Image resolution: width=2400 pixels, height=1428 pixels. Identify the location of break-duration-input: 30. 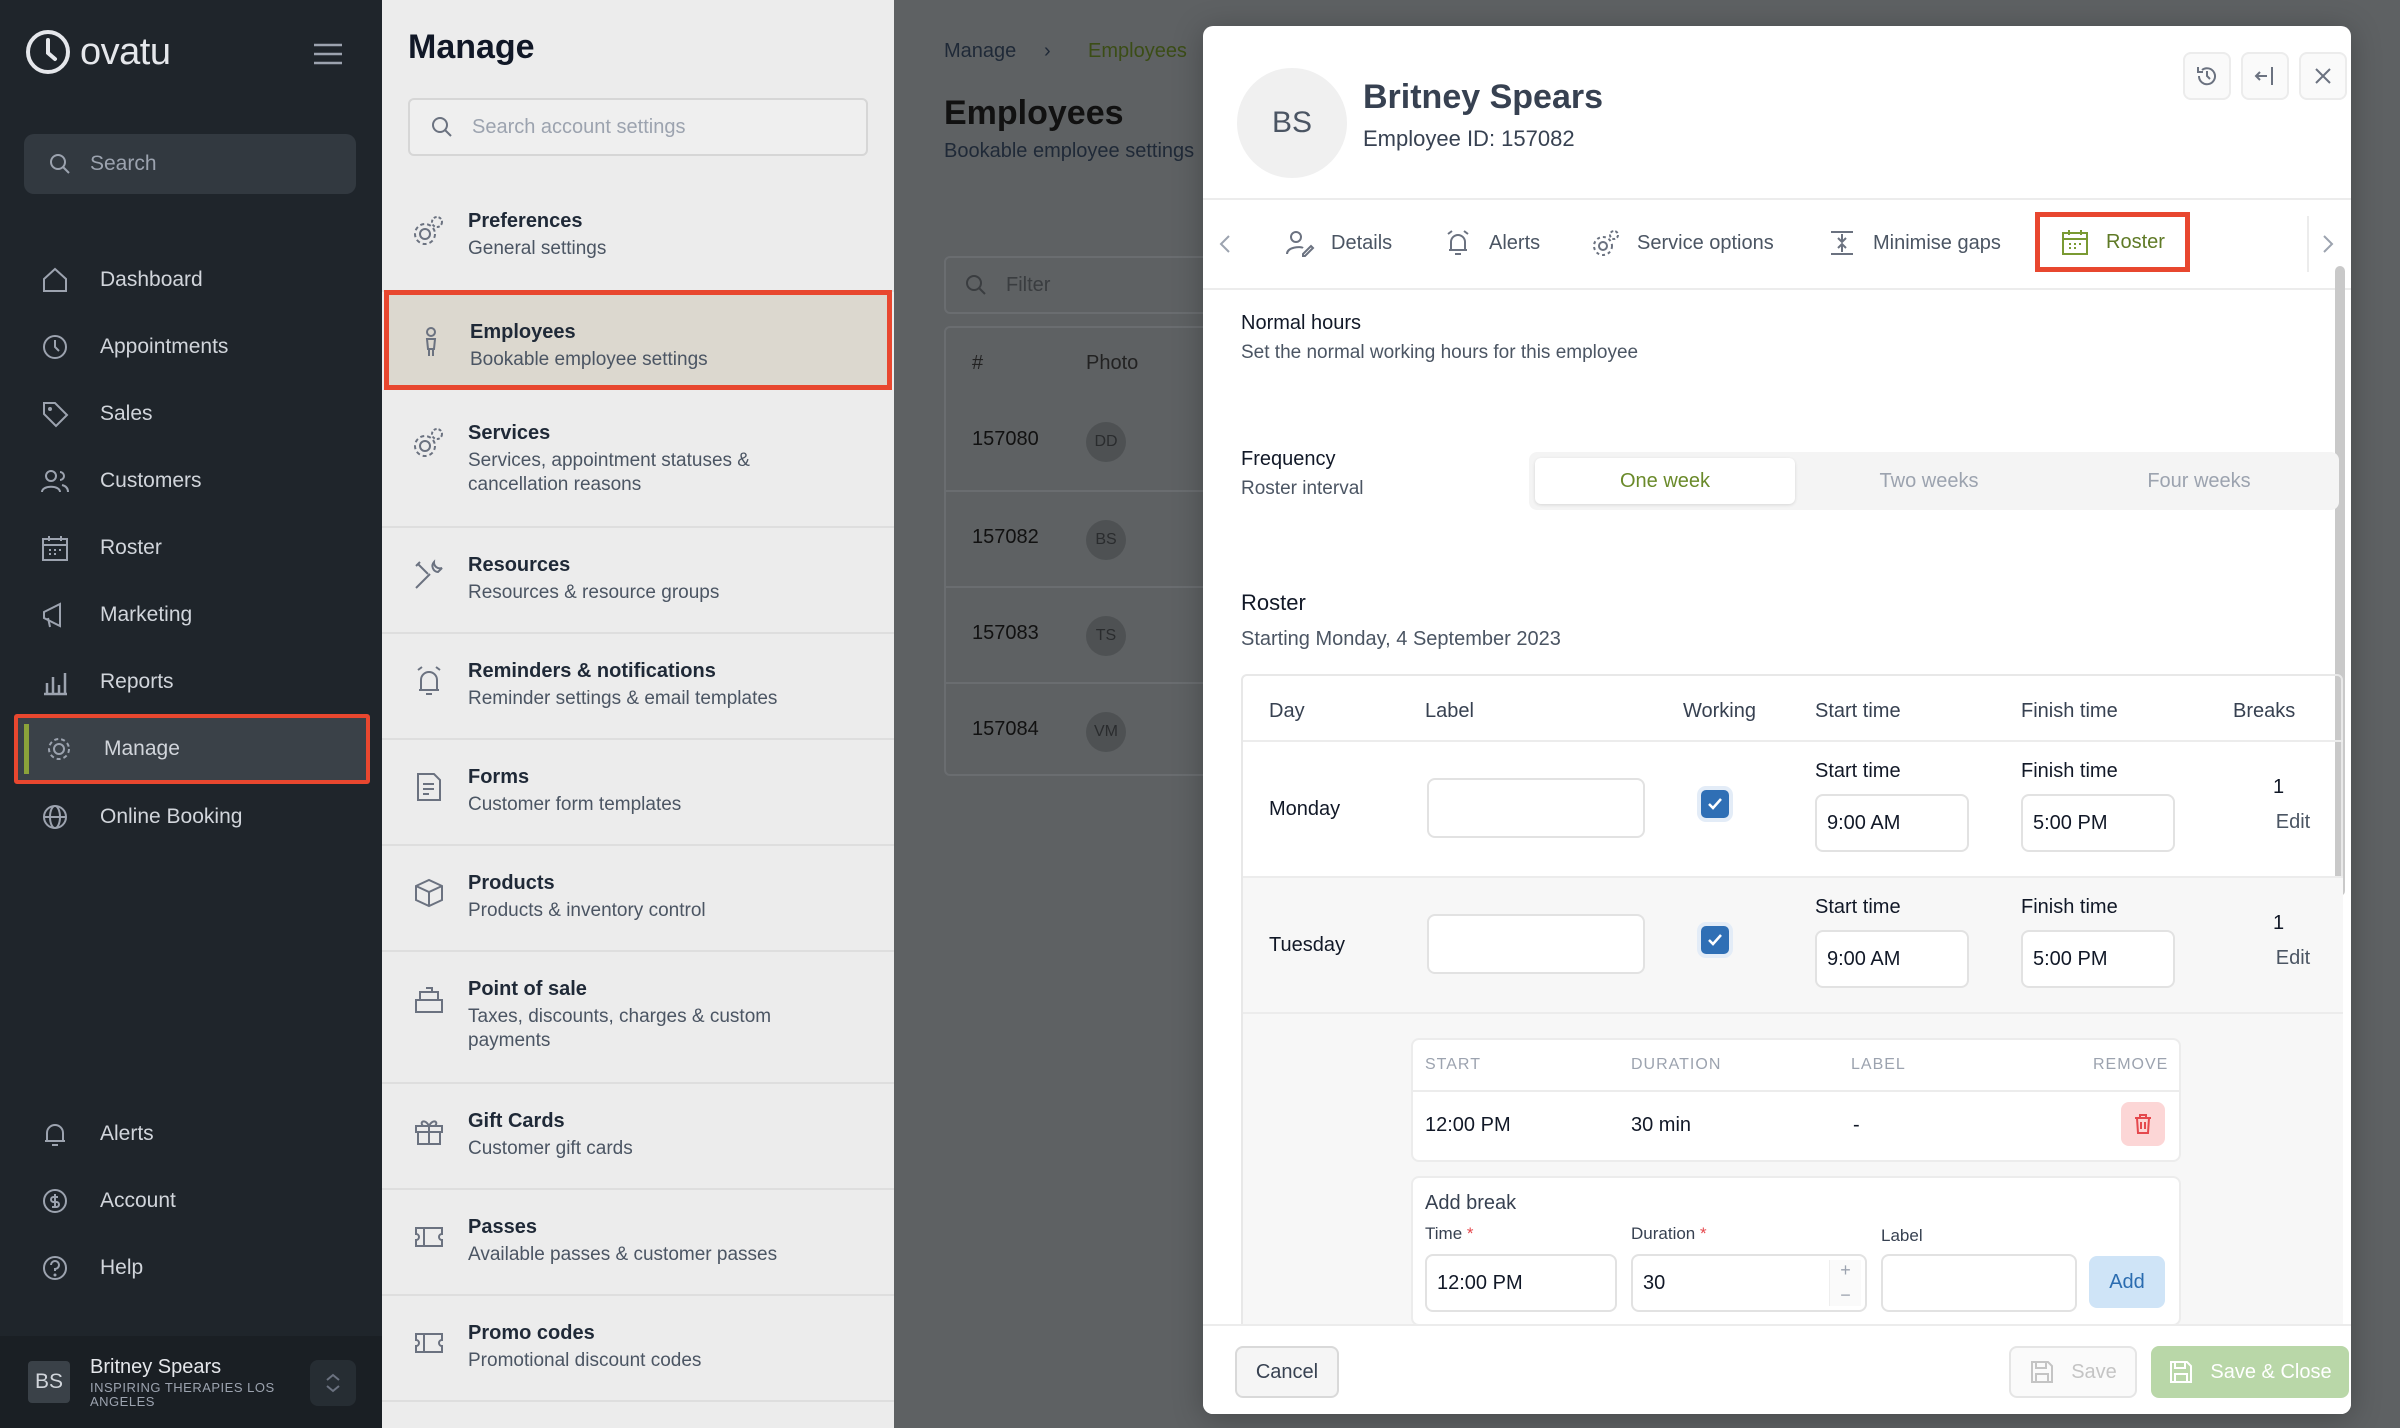
(1654, 1283).